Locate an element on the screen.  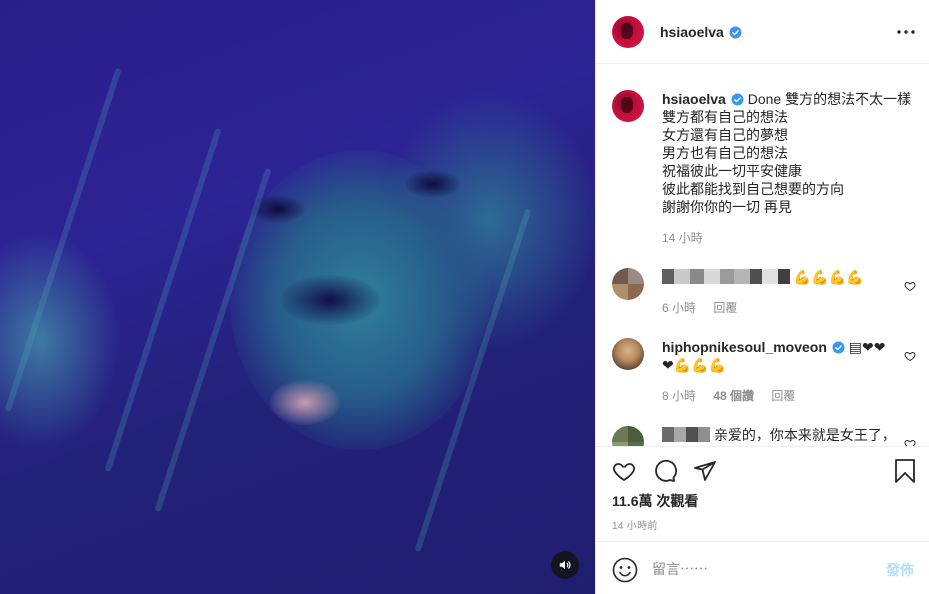
emoji-button is located at coordinates (625, 570).